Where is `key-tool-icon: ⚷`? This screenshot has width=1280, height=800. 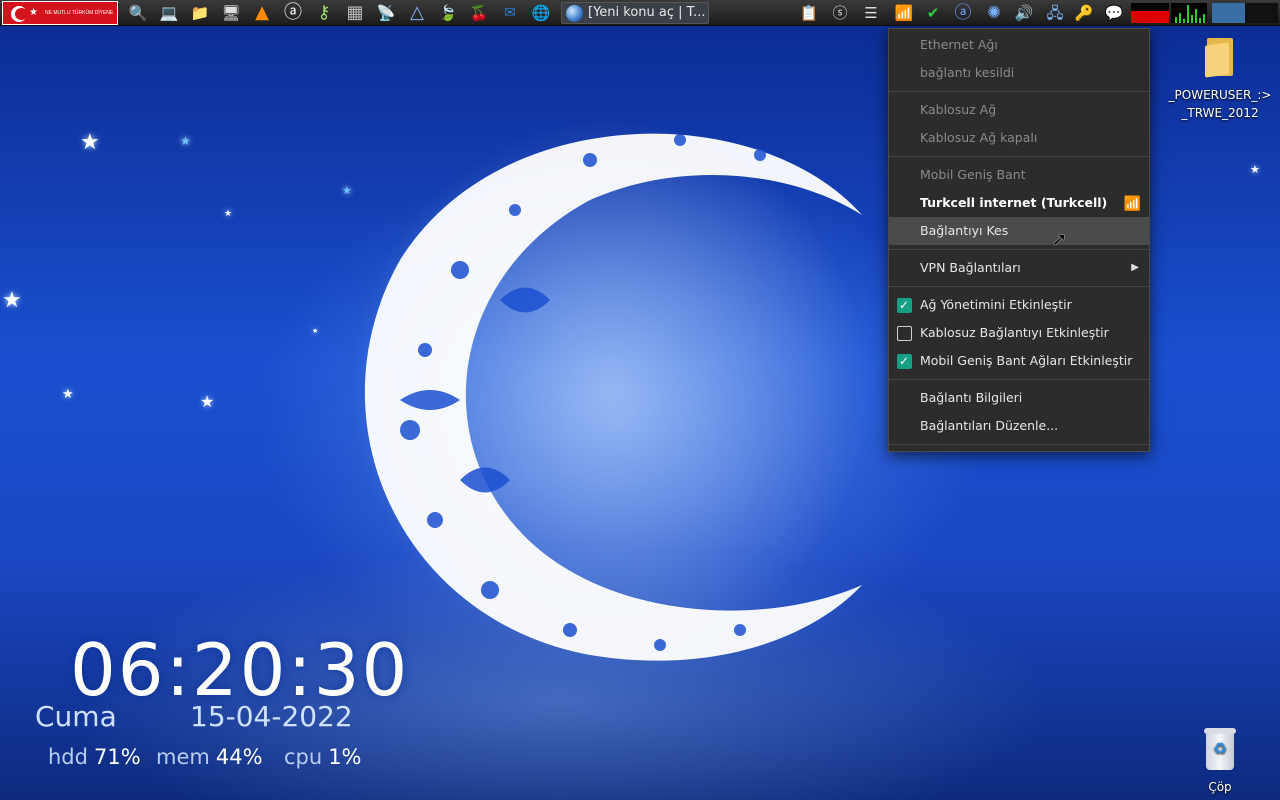
key-tool-icon: ⚷ is located at coordinates (324, 13).